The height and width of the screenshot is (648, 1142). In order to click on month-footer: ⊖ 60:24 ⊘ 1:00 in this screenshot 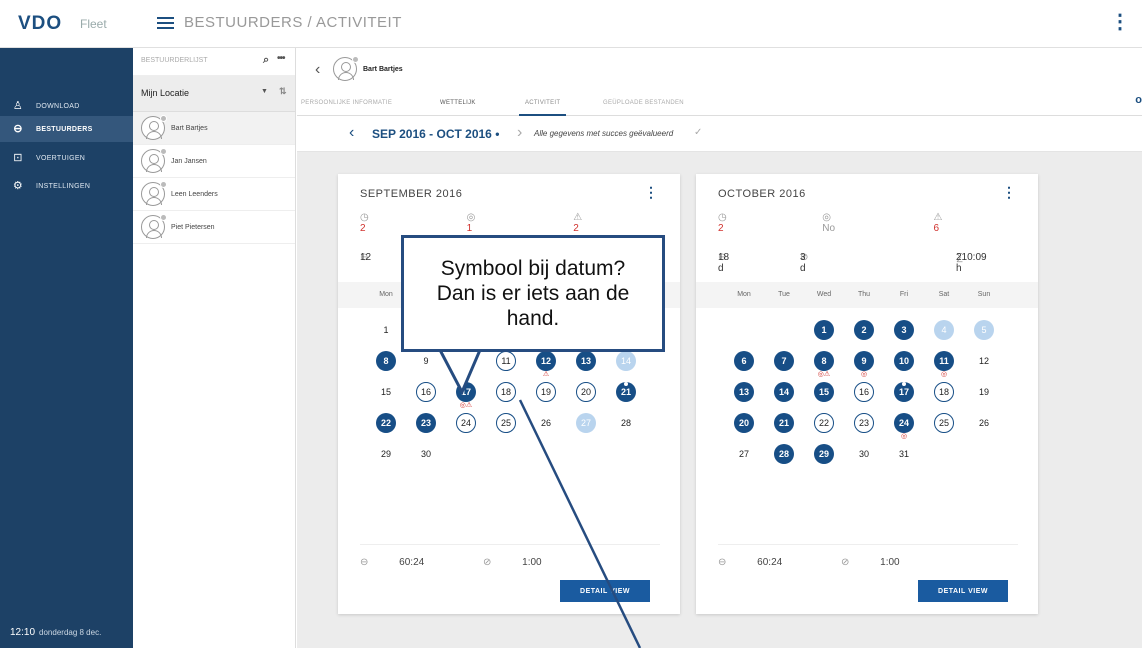, I will do `click(868, 556)`.